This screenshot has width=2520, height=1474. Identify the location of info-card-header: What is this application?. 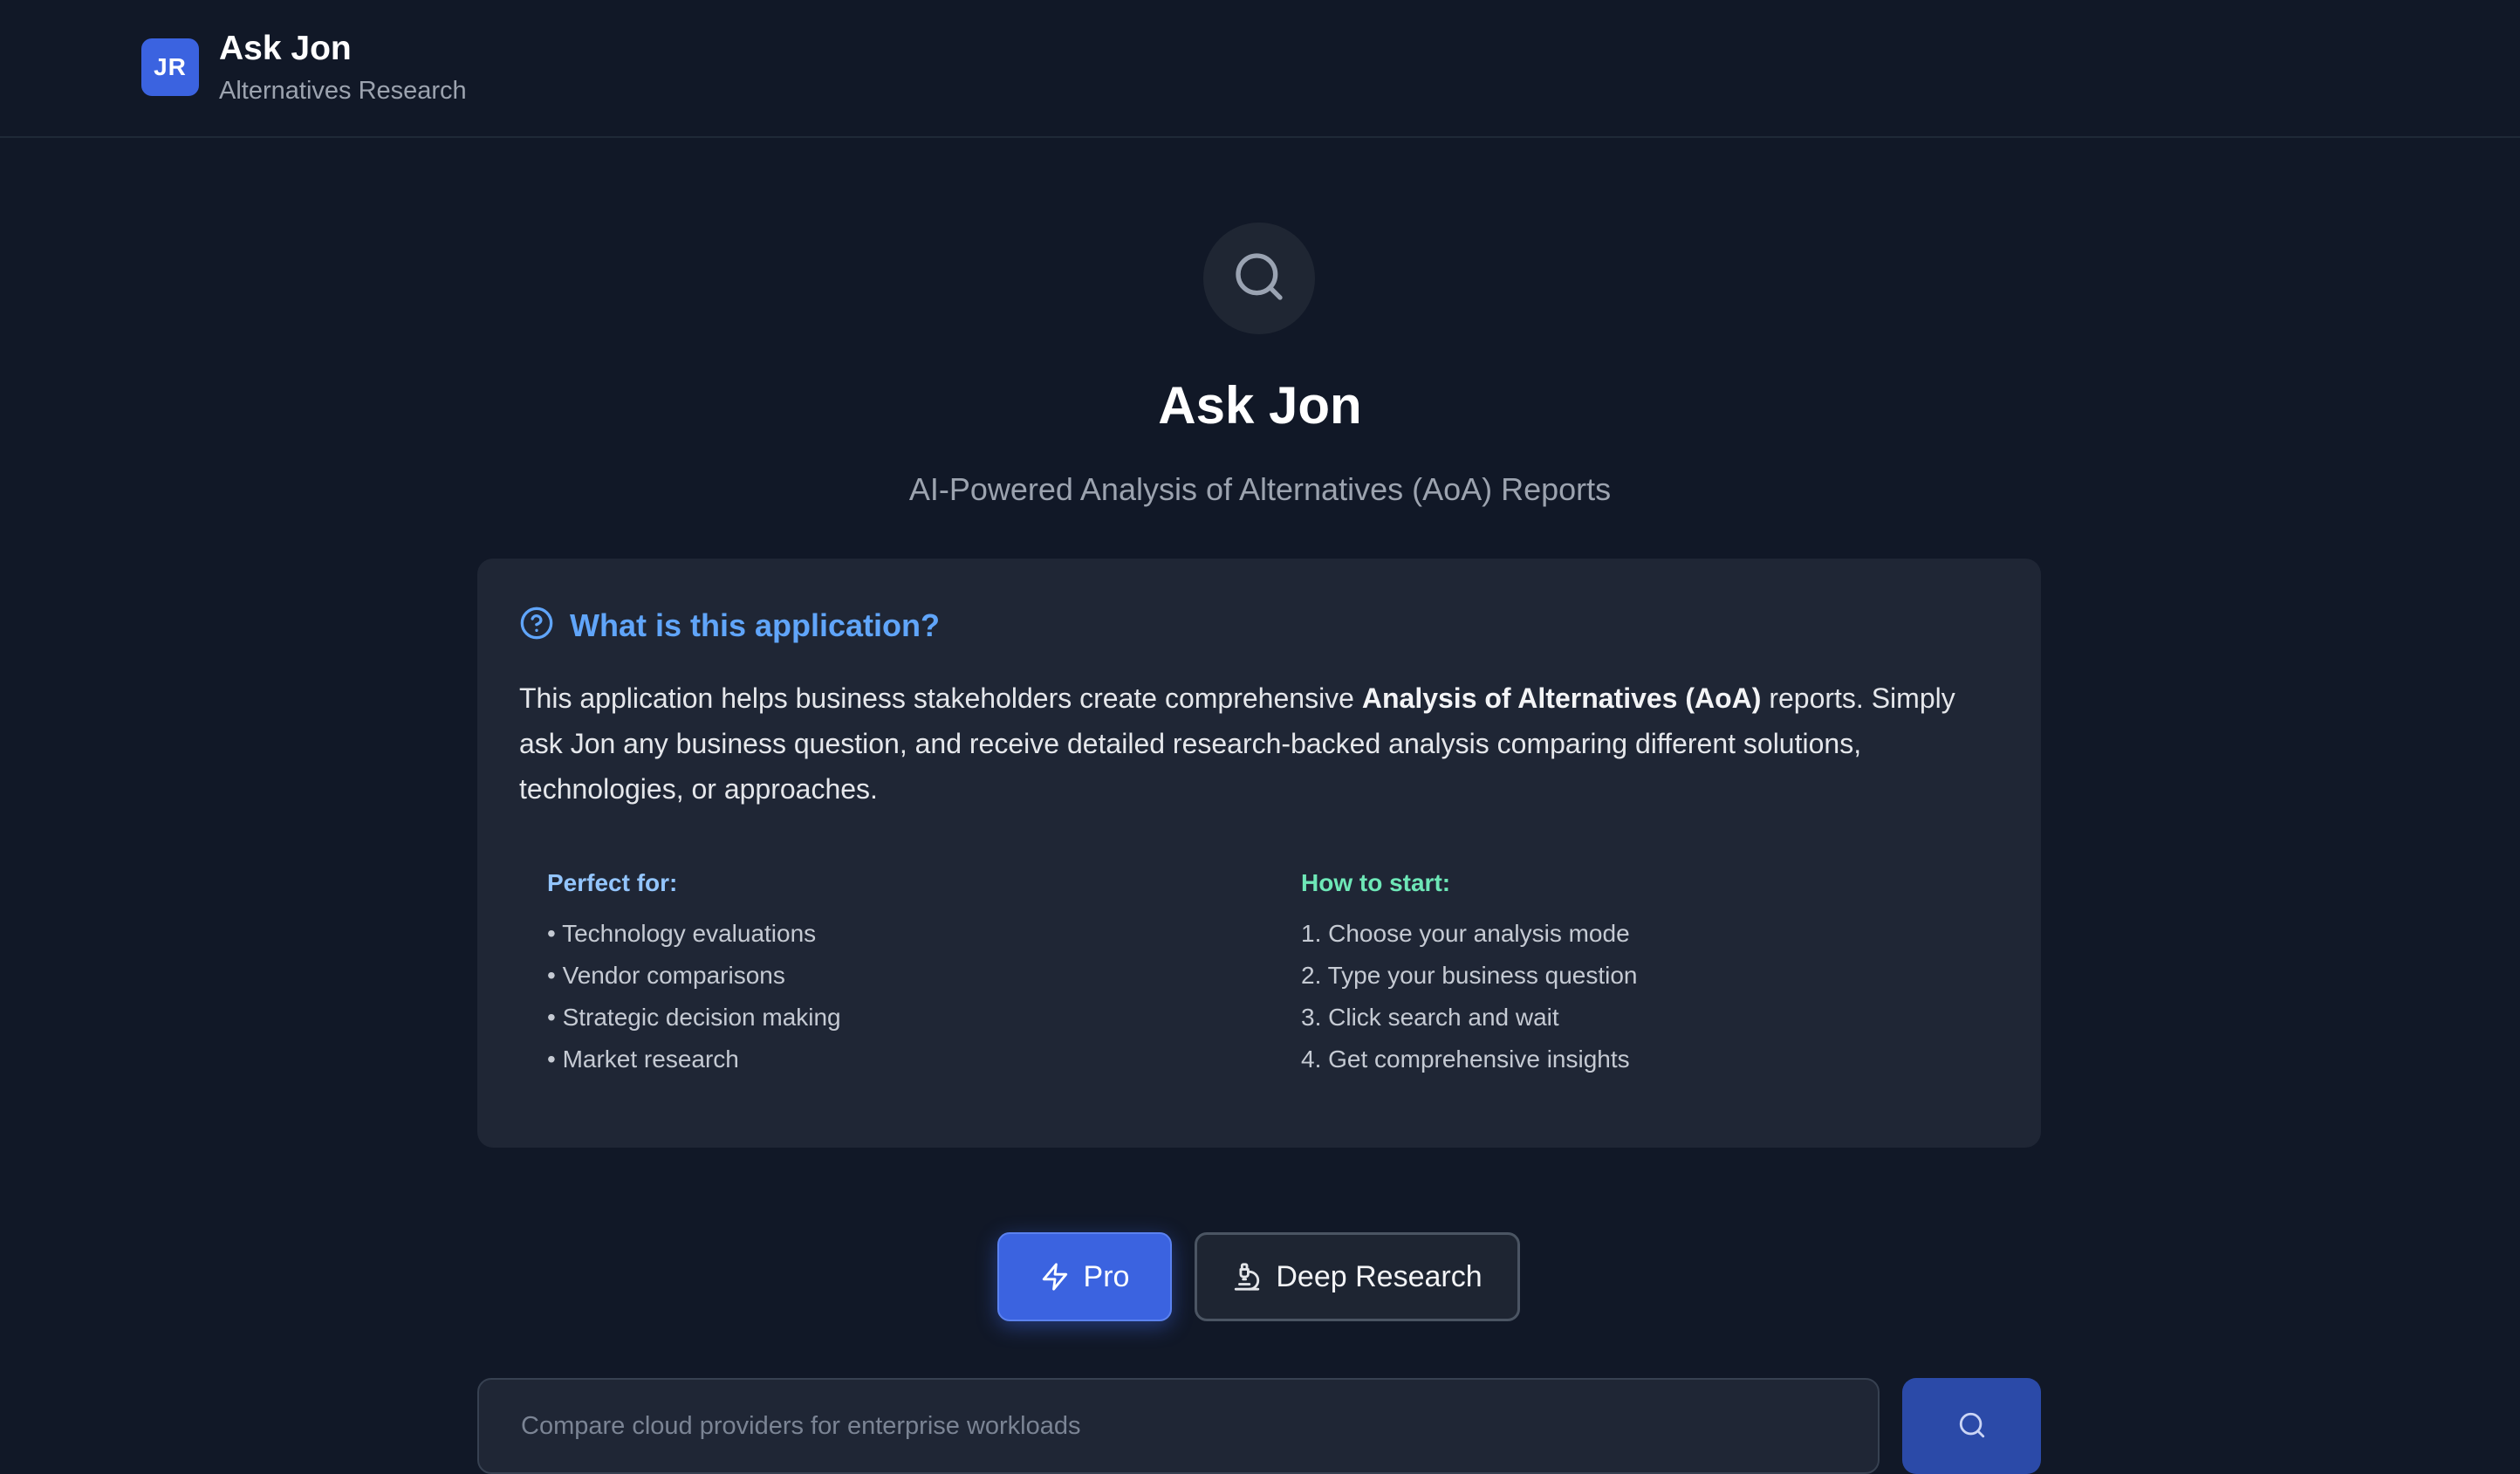
(729, 625).